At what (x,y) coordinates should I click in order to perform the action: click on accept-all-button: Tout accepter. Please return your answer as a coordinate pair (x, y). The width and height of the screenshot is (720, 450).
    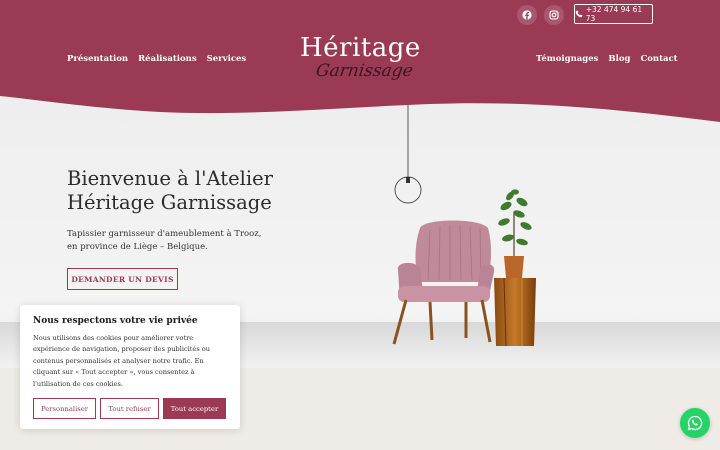
    Looking at the image, I should click on (194, 408).